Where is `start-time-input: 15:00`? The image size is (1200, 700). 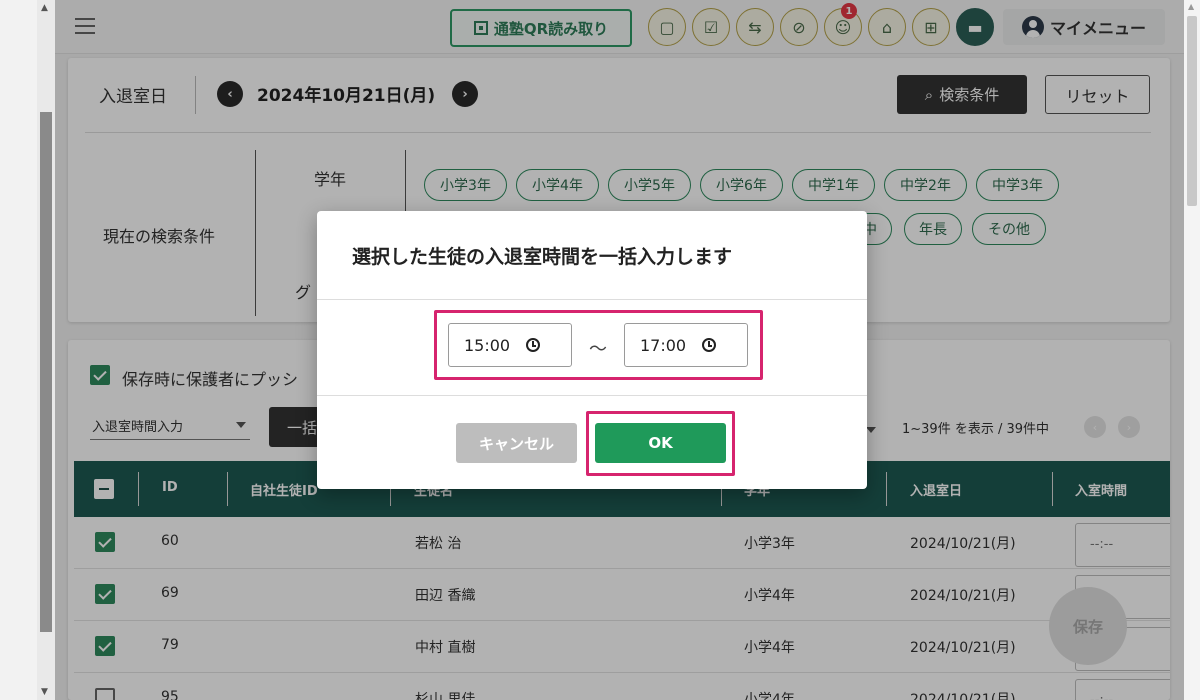 start-time-input: 15:00 is located at coordinates (510, 345).